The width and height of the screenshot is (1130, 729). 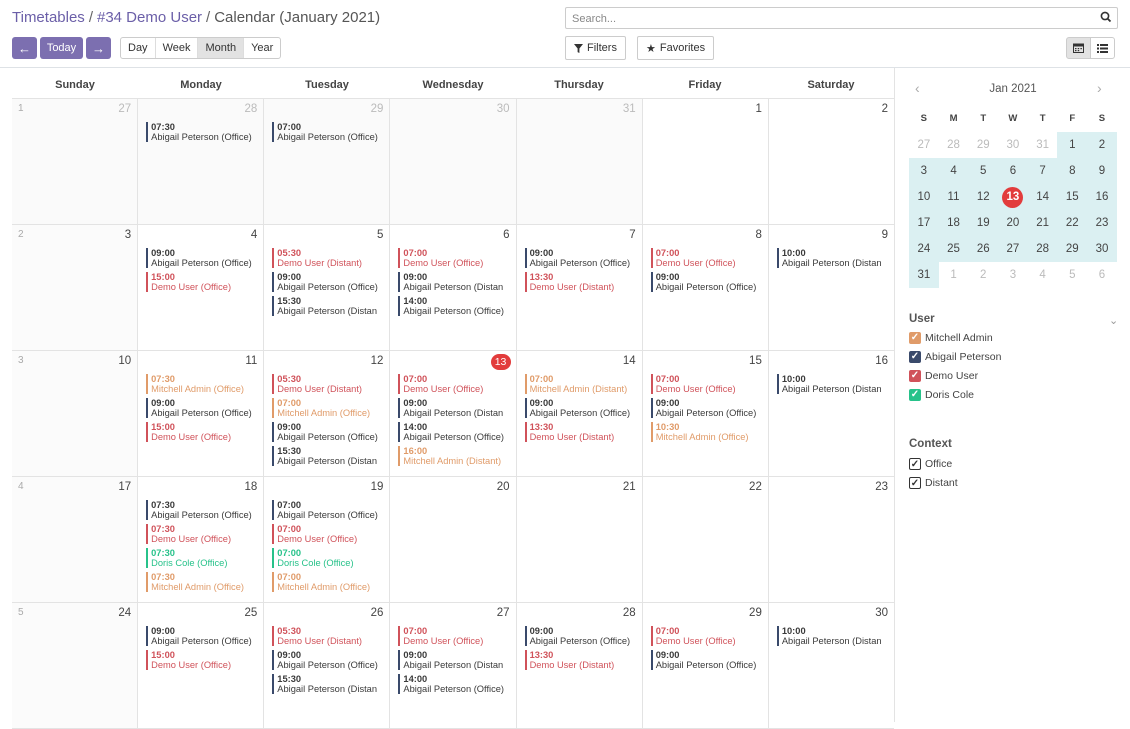 What do you see at coordinates (579, 161) in the screenshot?
I see `day-cell: 31` at bounding box center [579, 161].